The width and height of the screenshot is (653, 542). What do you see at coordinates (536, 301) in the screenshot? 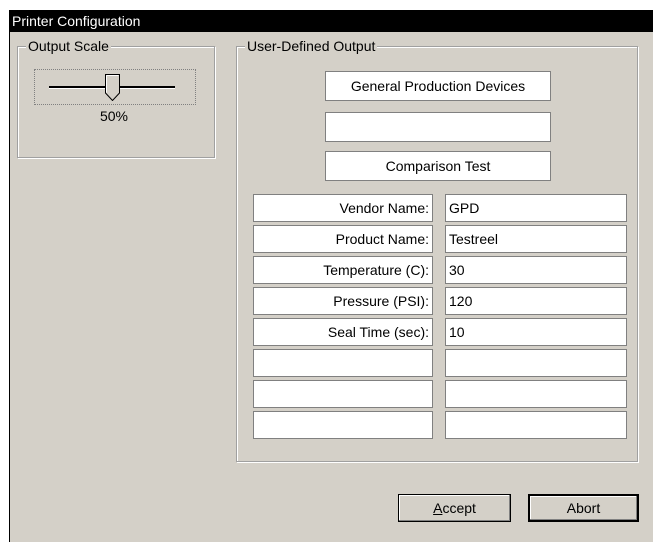
I see `row-value: 120` at bounding box center [536, 301].